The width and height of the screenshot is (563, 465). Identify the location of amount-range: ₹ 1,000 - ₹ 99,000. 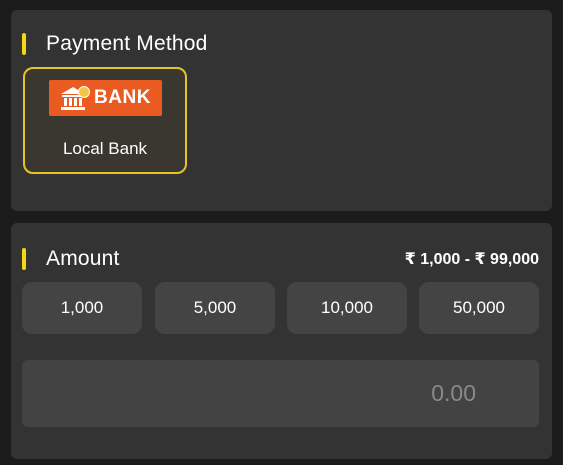
(471, 259).